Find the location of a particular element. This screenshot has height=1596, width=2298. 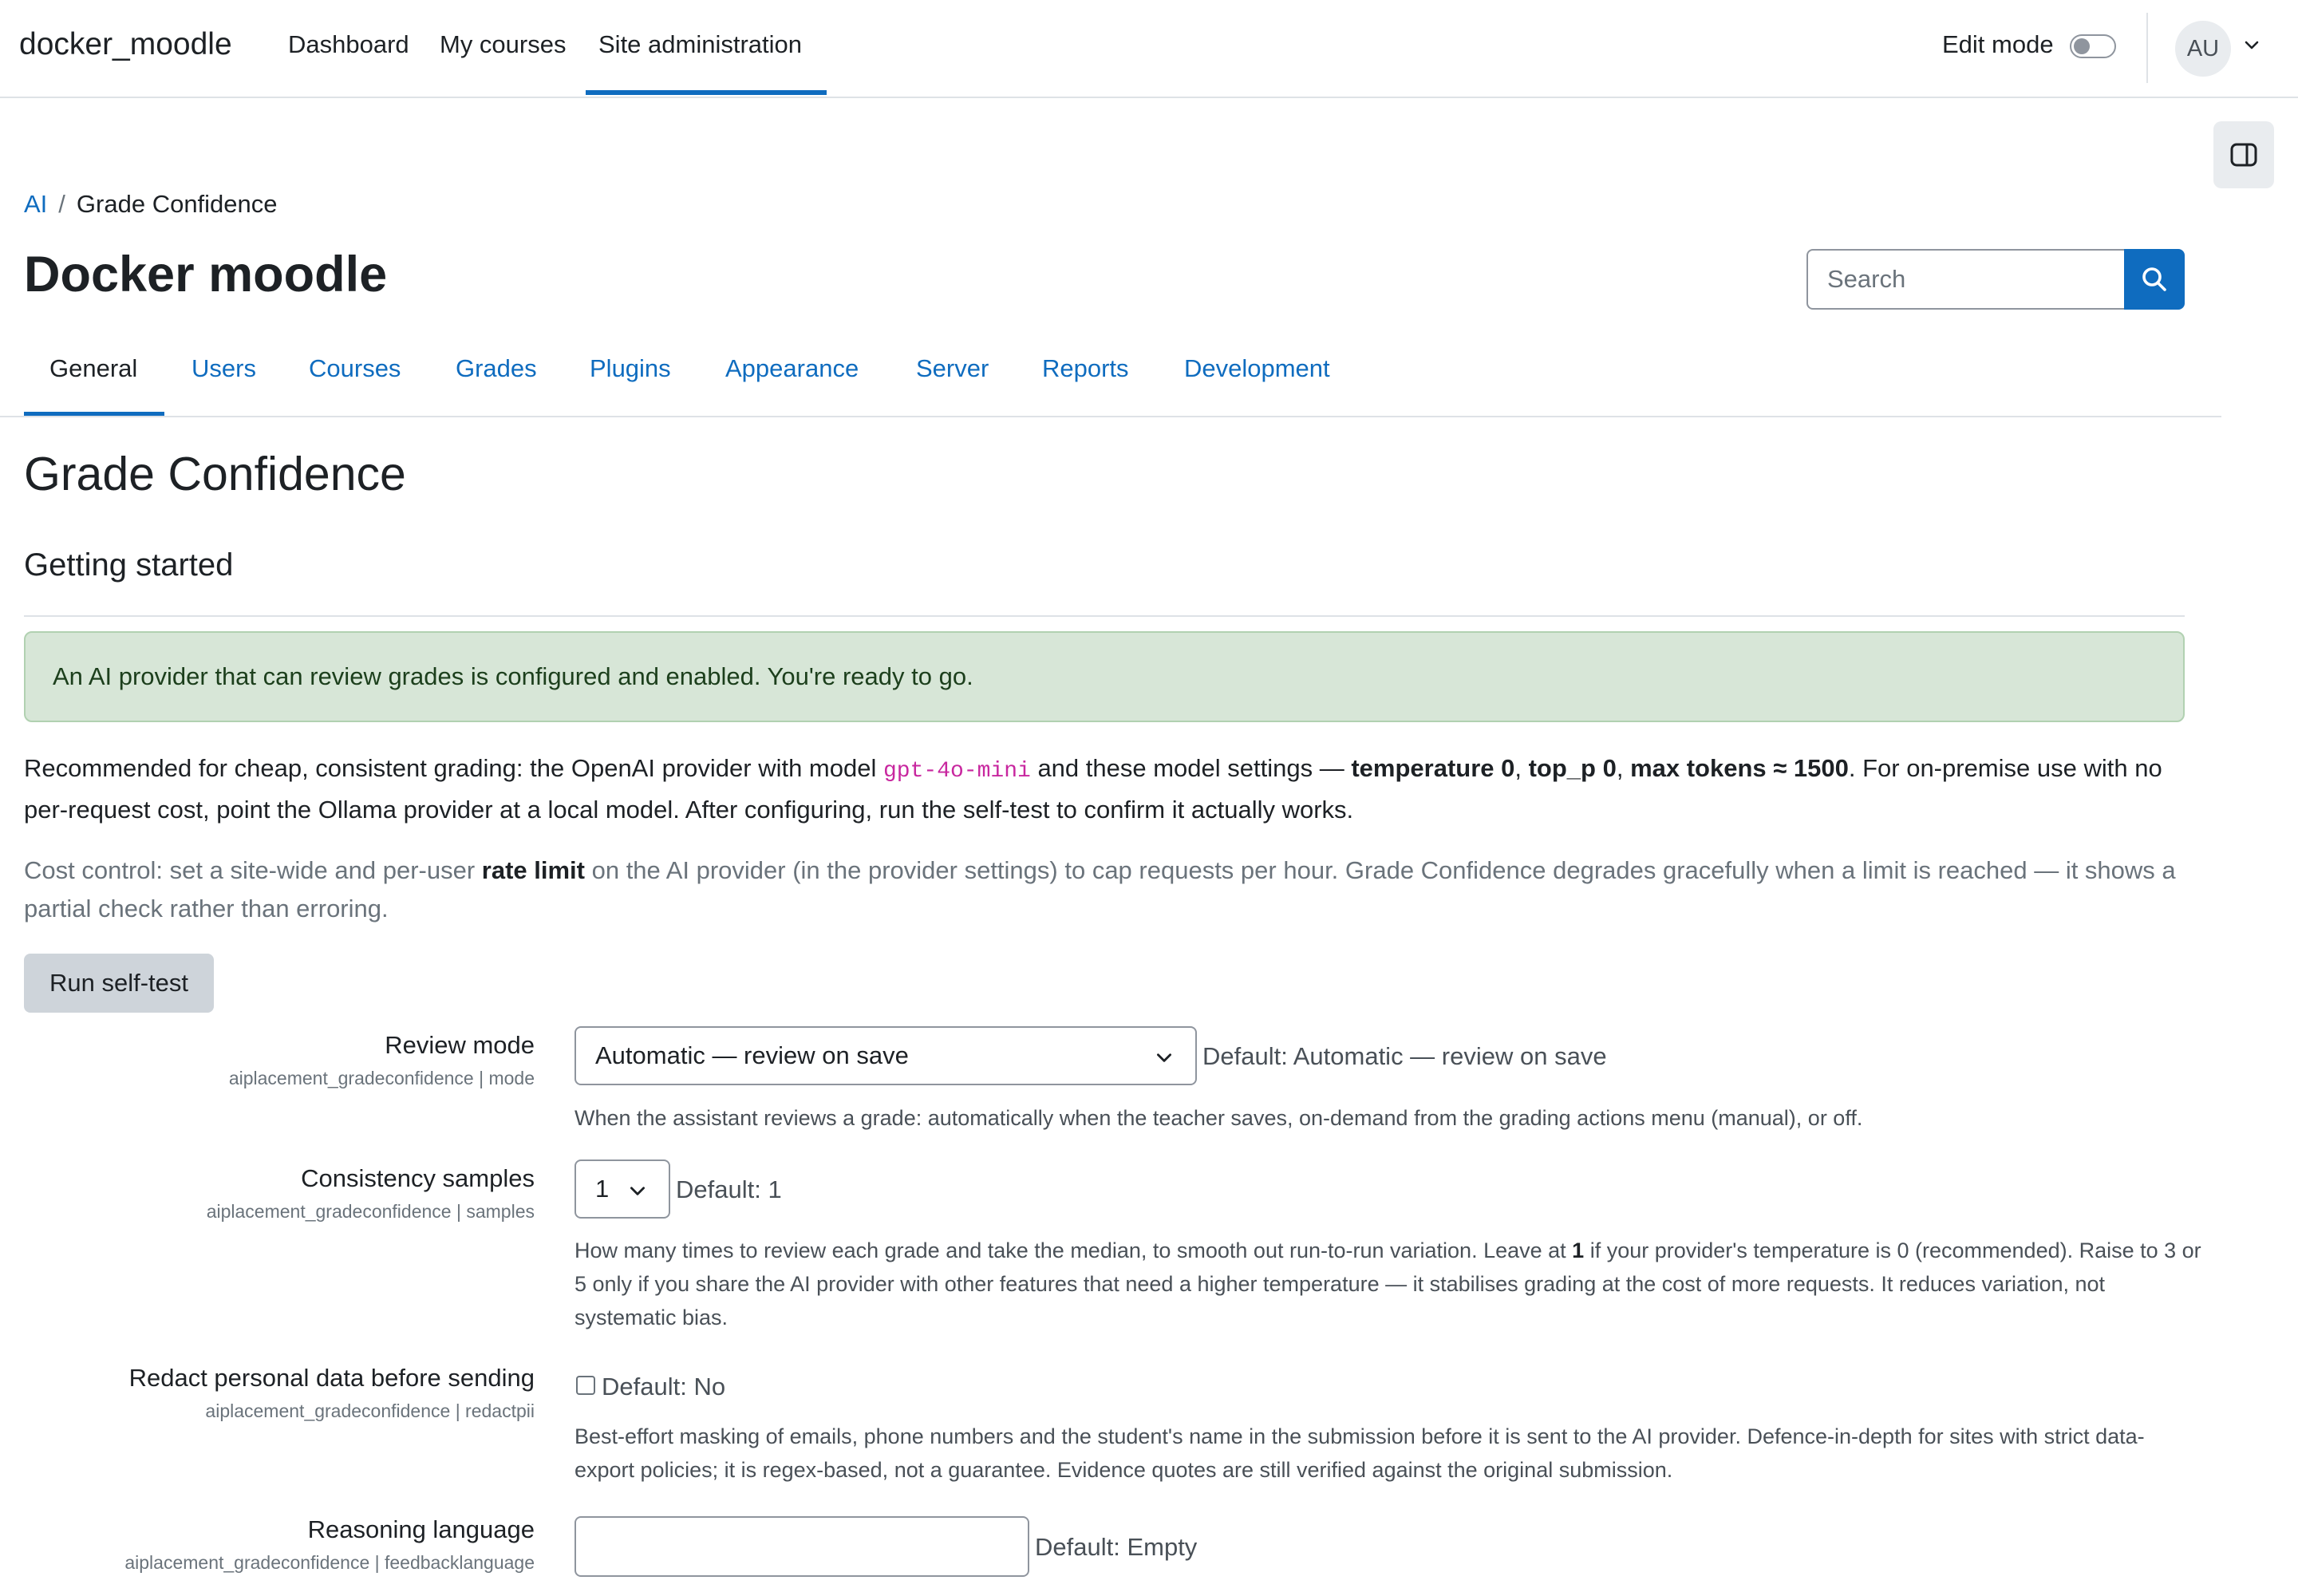

tab-users: Users is located at coordinates (224, 368).